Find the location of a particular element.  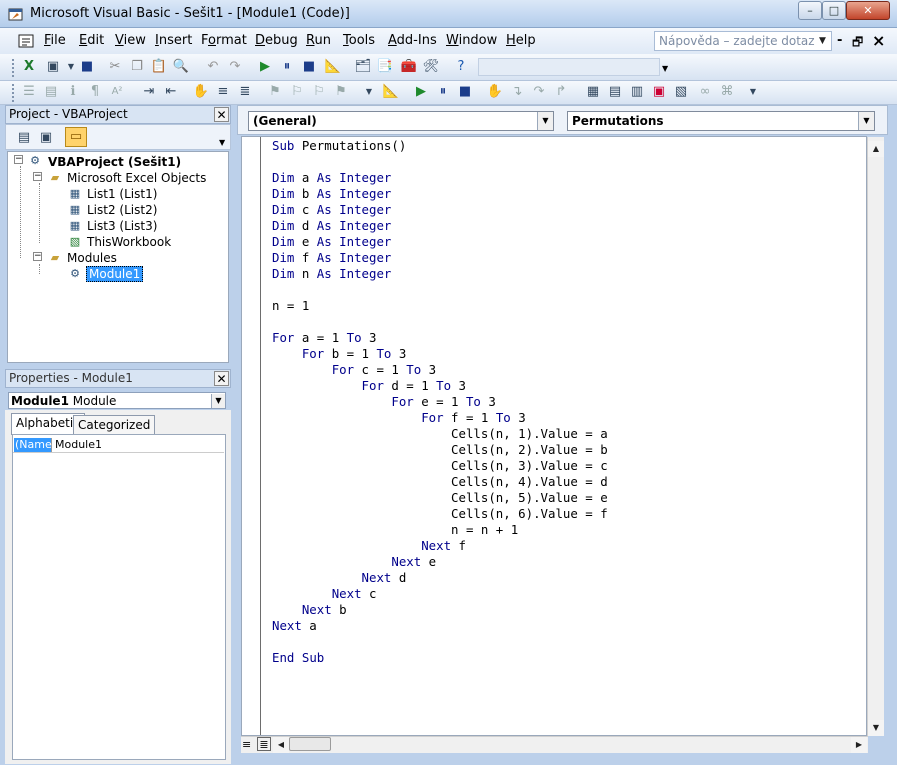

copy-icon: ❐ is located at coordinates (137, 67).